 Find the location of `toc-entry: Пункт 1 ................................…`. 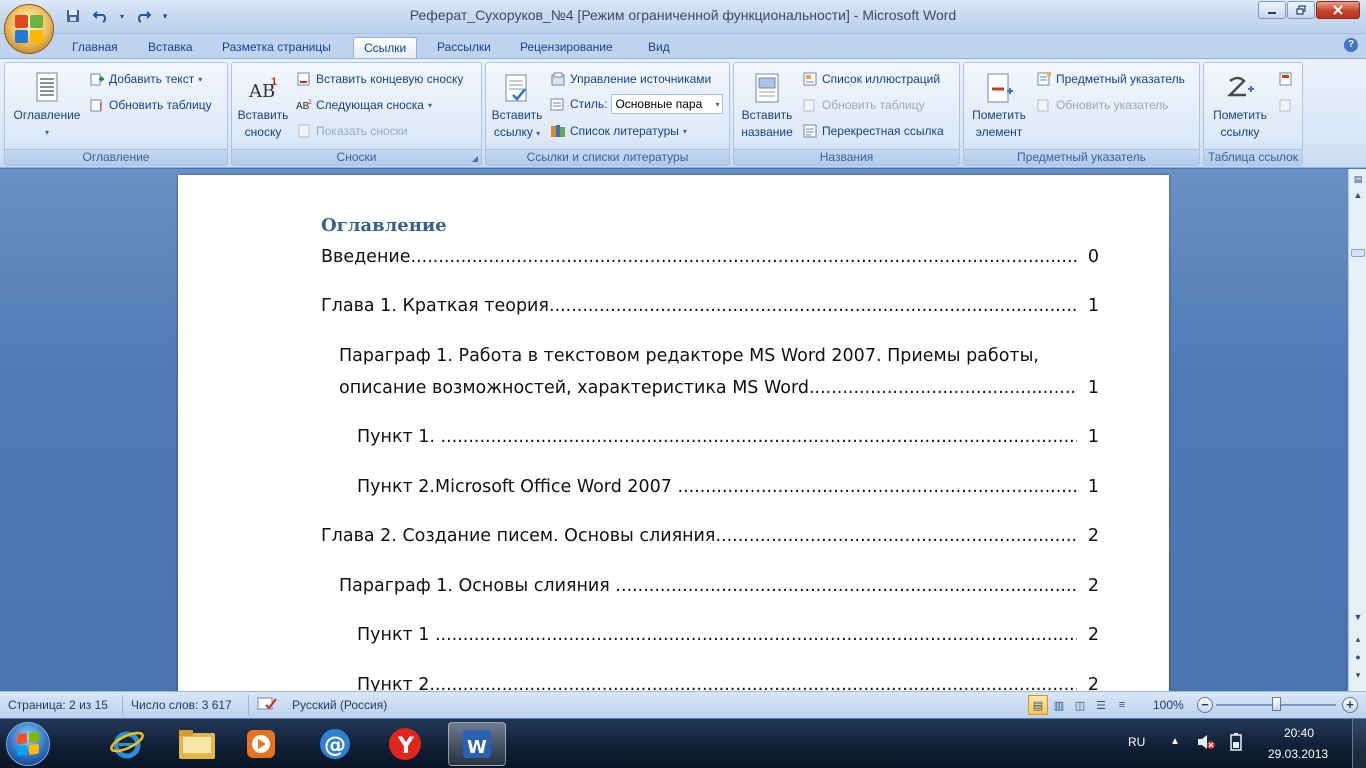

toc-entry: Пункт 1 ................................… is located at coordinates (717, 635).